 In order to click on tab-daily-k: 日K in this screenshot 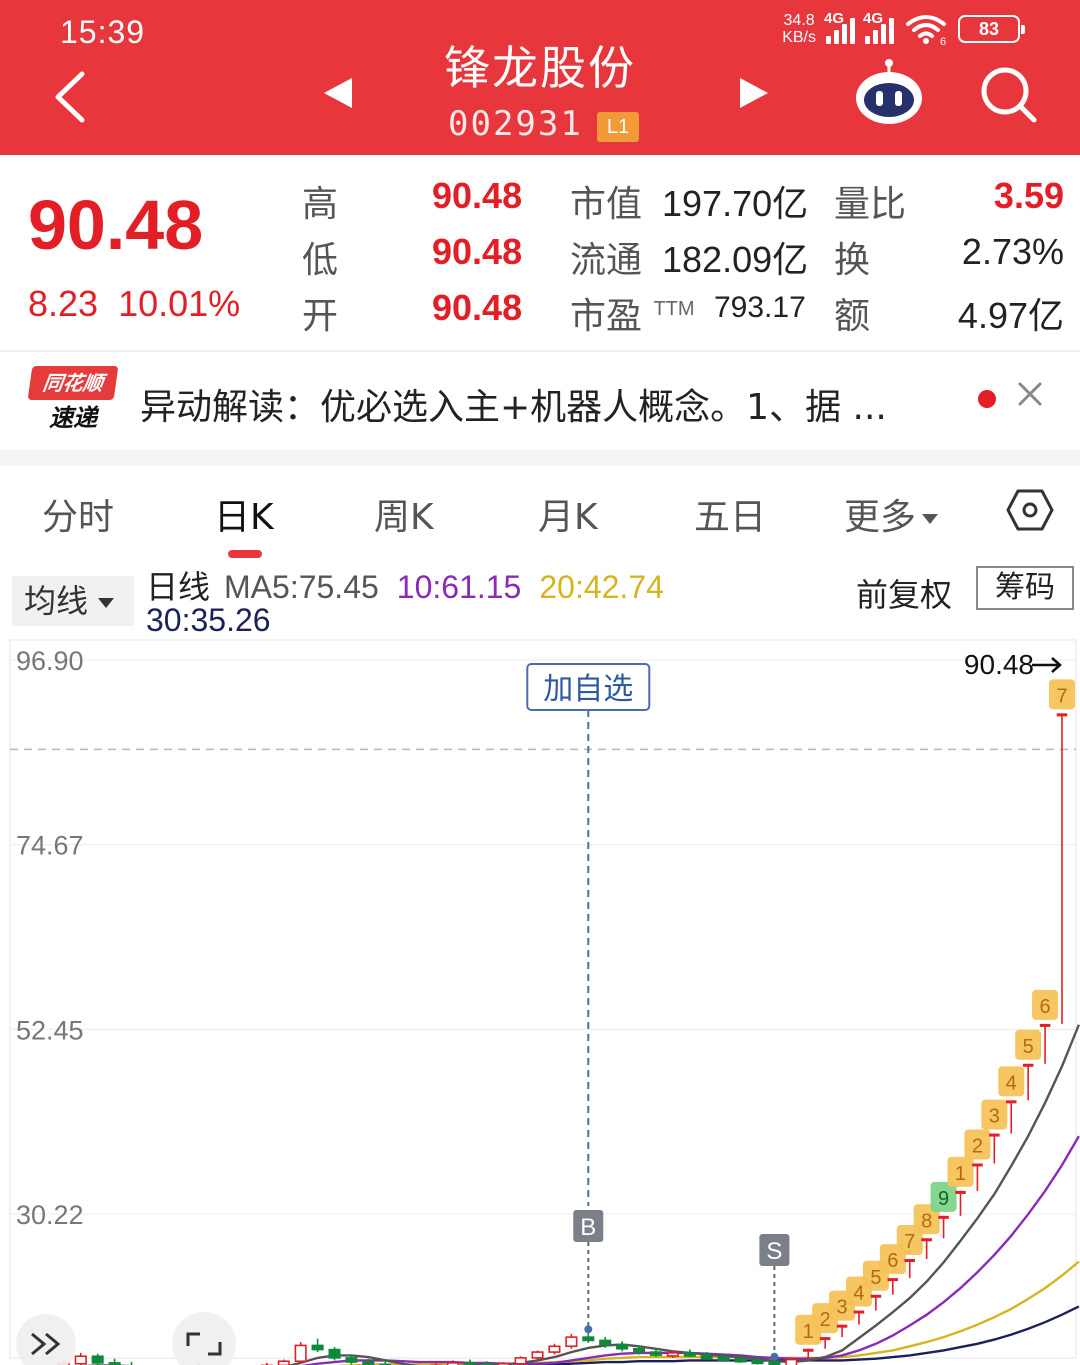, I will do `click(244, 514)`.